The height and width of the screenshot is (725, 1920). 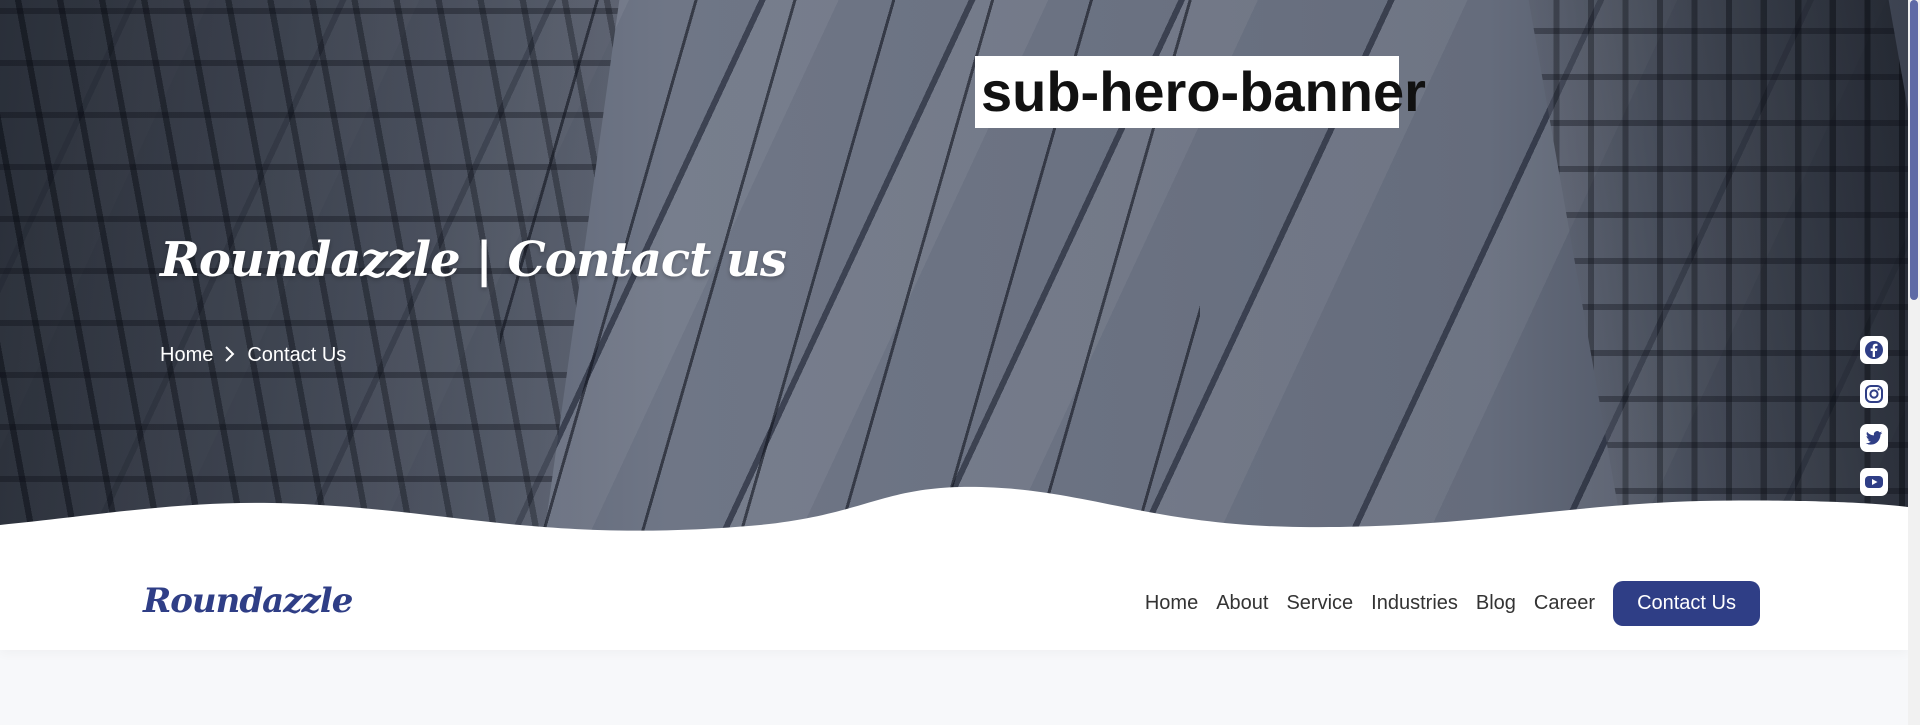 What do you see at coordinates (473, 260) in the screenshot?
I see `page-title: Roundazzle | Contact us` at bounding box center [473, 260].